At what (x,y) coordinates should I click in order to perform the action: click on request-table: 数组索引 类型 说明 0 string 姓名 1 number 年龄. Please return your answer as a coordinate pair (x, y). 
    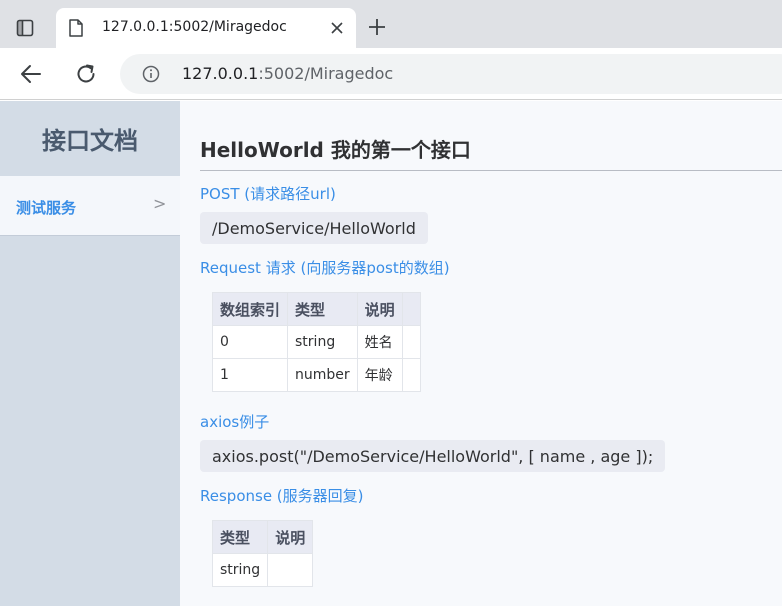
    Looking at the image, I should click on (316, 342).